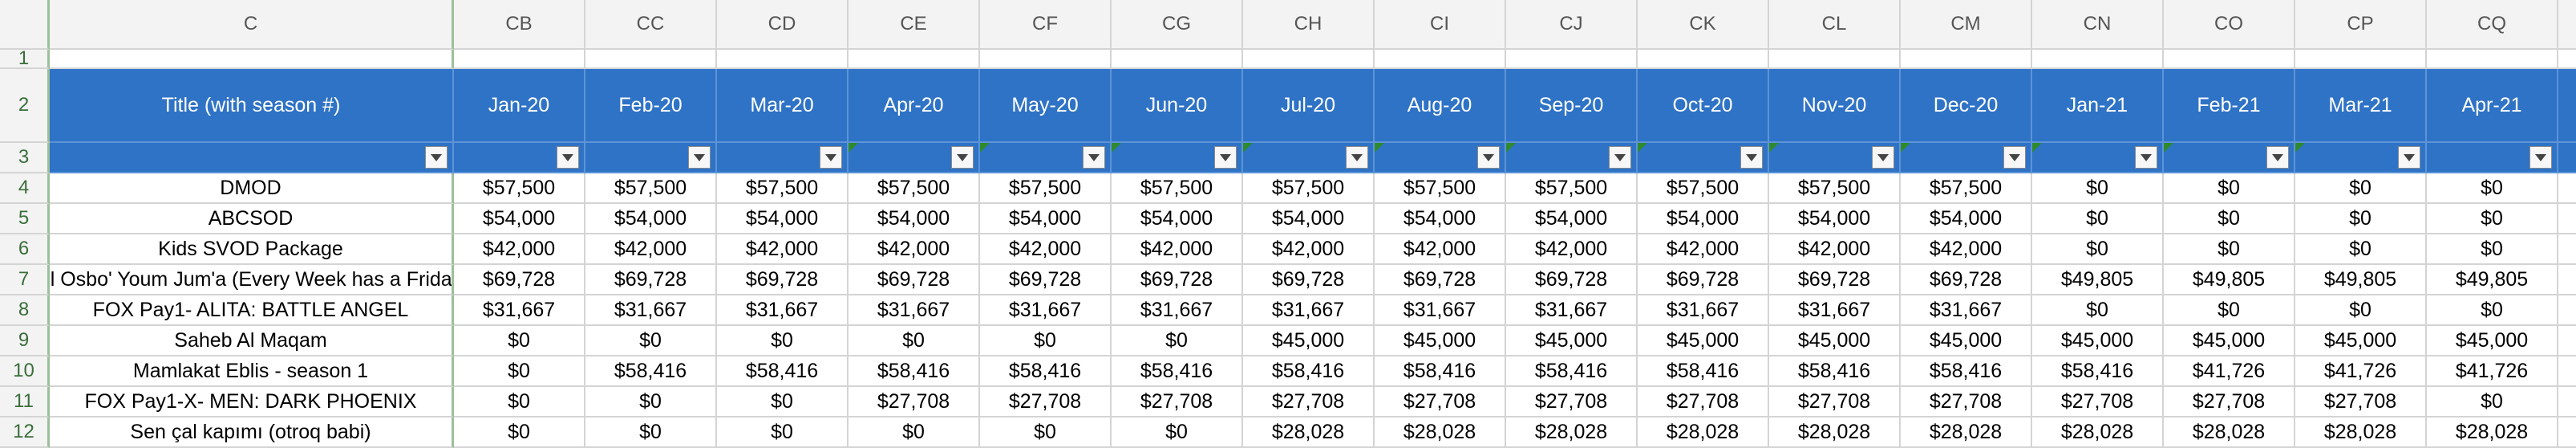 This screenshot has height=448, width=2576. What do you see at coordinates (2361, 402) in the screenshot?
I see `value-cell: $27,708` at bounding box center [2361, 402].